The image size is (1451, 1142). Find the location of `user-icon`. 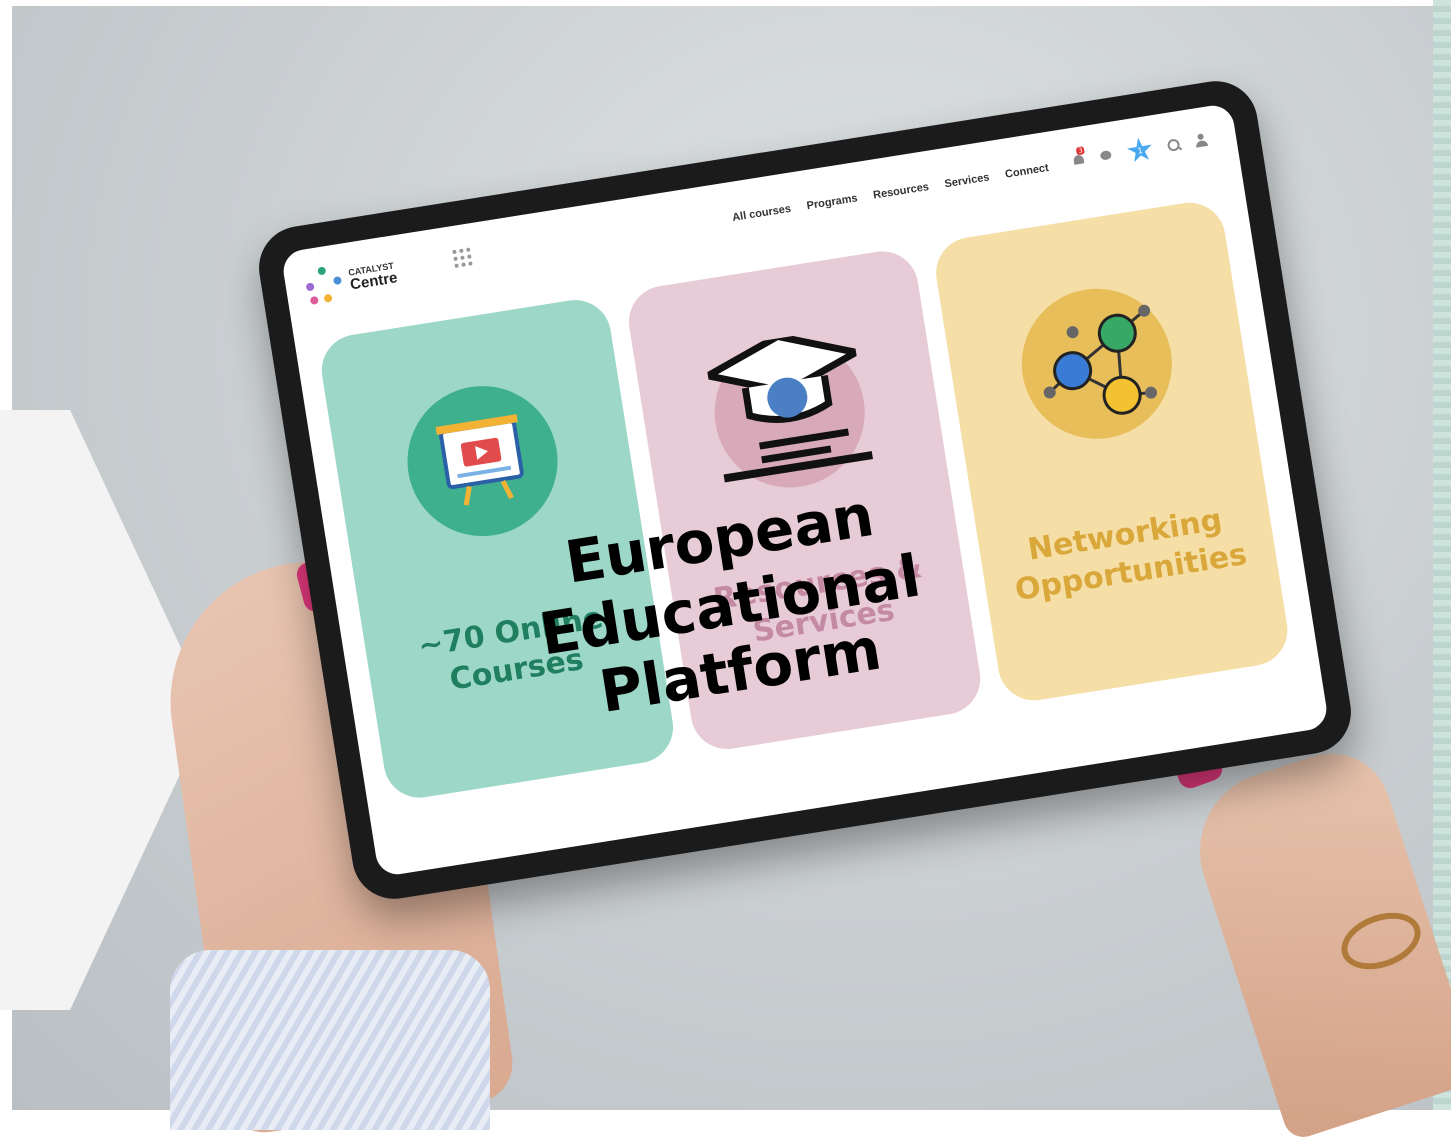

user-icon is located at coordinates (1201, 141).